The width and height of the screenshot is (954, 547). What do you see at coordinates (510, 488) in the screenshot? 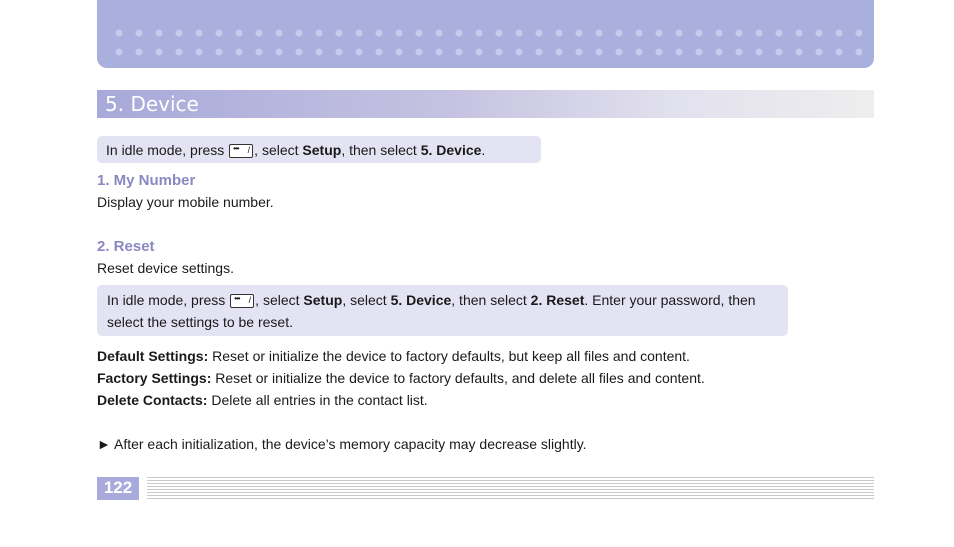
I see `footer-rule-lines` at bounding box center [510, 488].